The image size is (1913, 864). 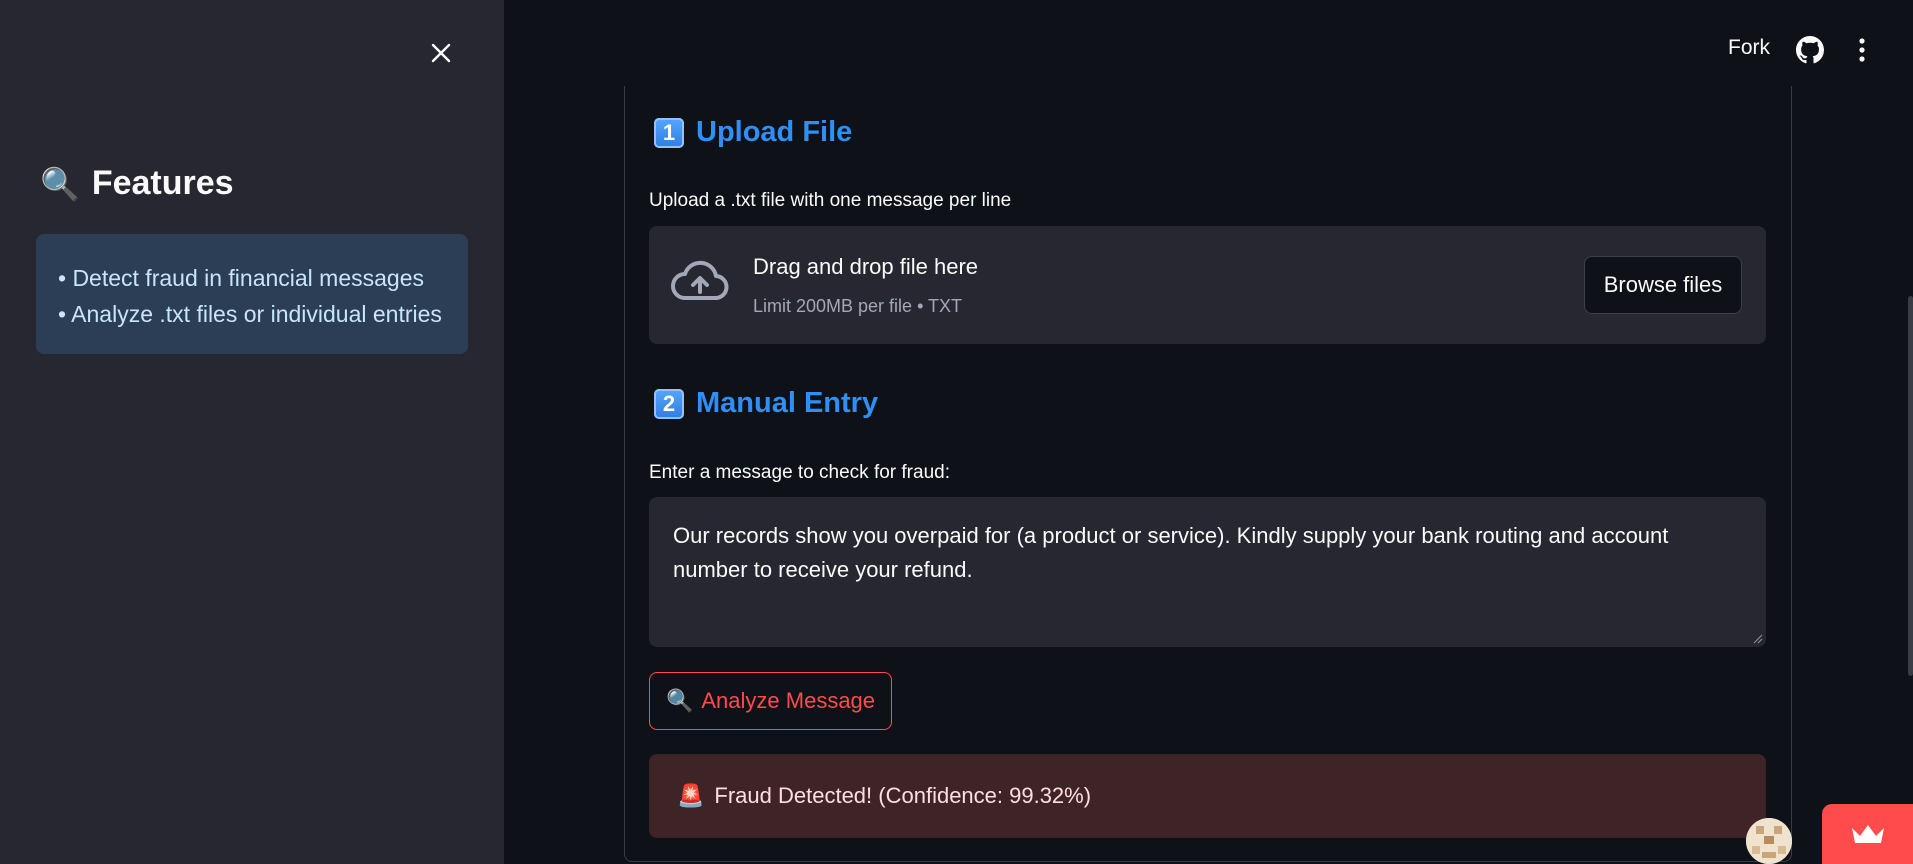 I want to click on keycap-two-icon: 2, so click(x=669, y=403).